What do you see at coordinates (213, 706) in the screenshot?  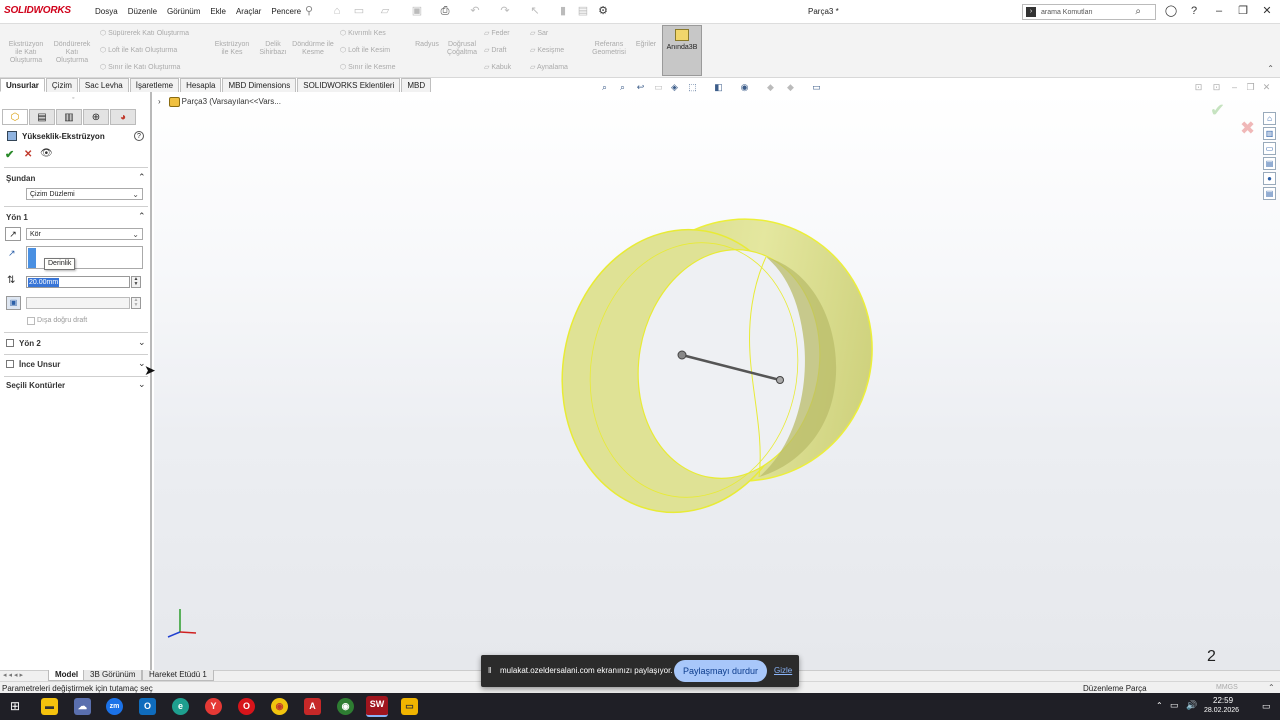 I see `yandex-browser-icon: Y` at bounding box center [213, 706].